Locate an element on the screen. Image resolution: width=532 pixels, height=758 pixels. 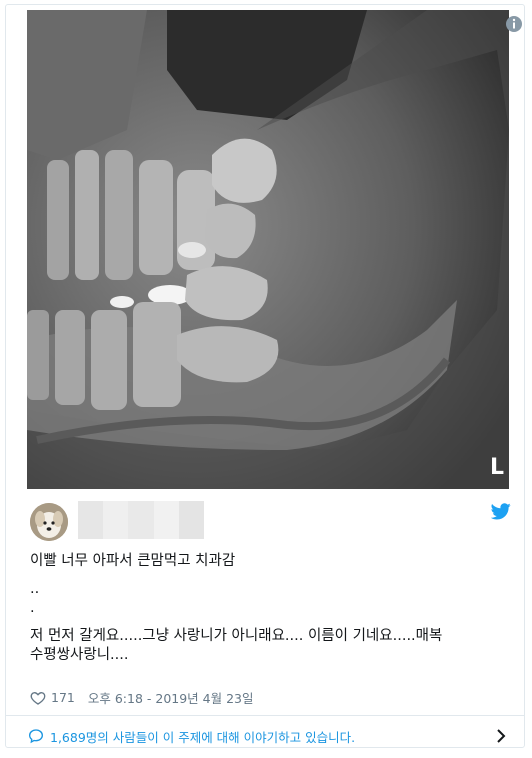
like-count: 171 is located at coordinates (63, 697).